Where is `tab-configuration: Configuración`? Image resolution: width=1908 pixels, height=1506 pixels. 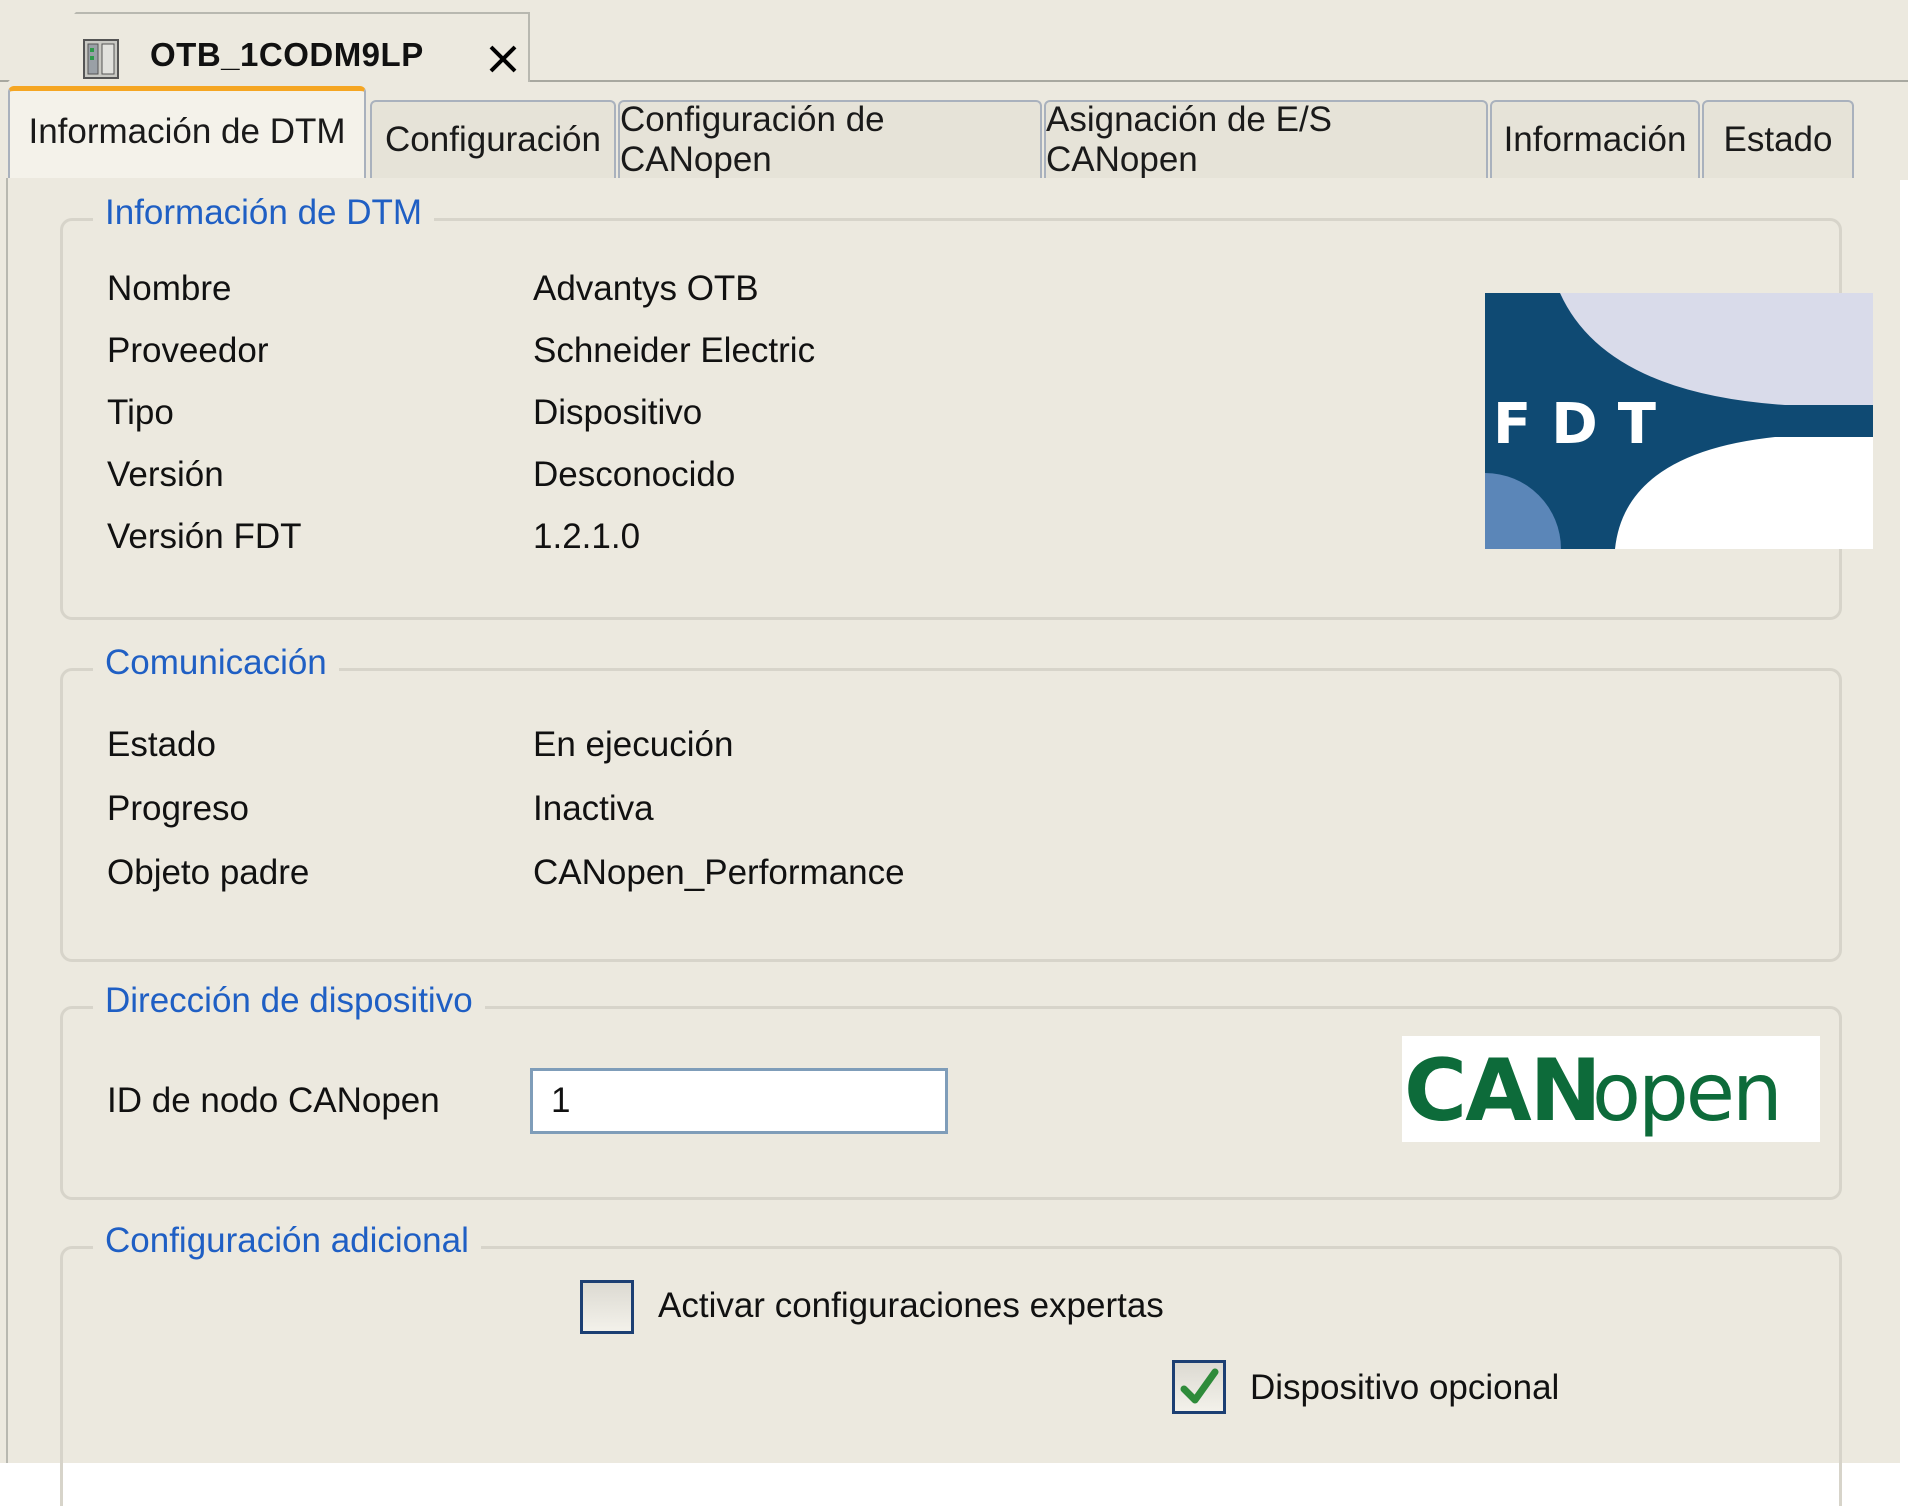 tab-configuration: Configuración is located at coordinates (493, 139).